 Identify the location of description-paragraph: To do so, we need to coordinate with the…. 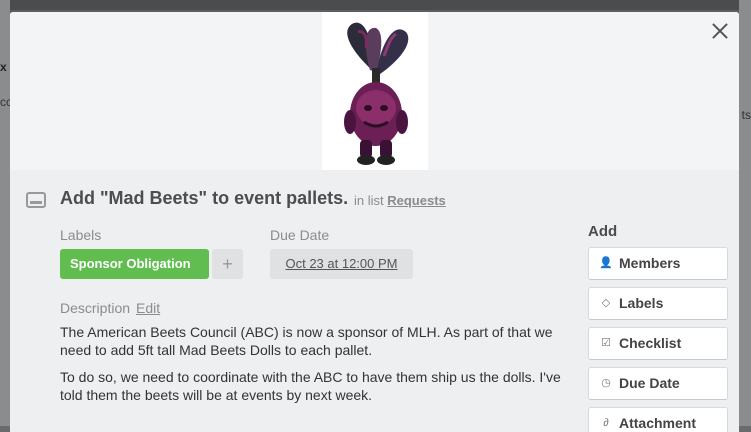
(310, 386).